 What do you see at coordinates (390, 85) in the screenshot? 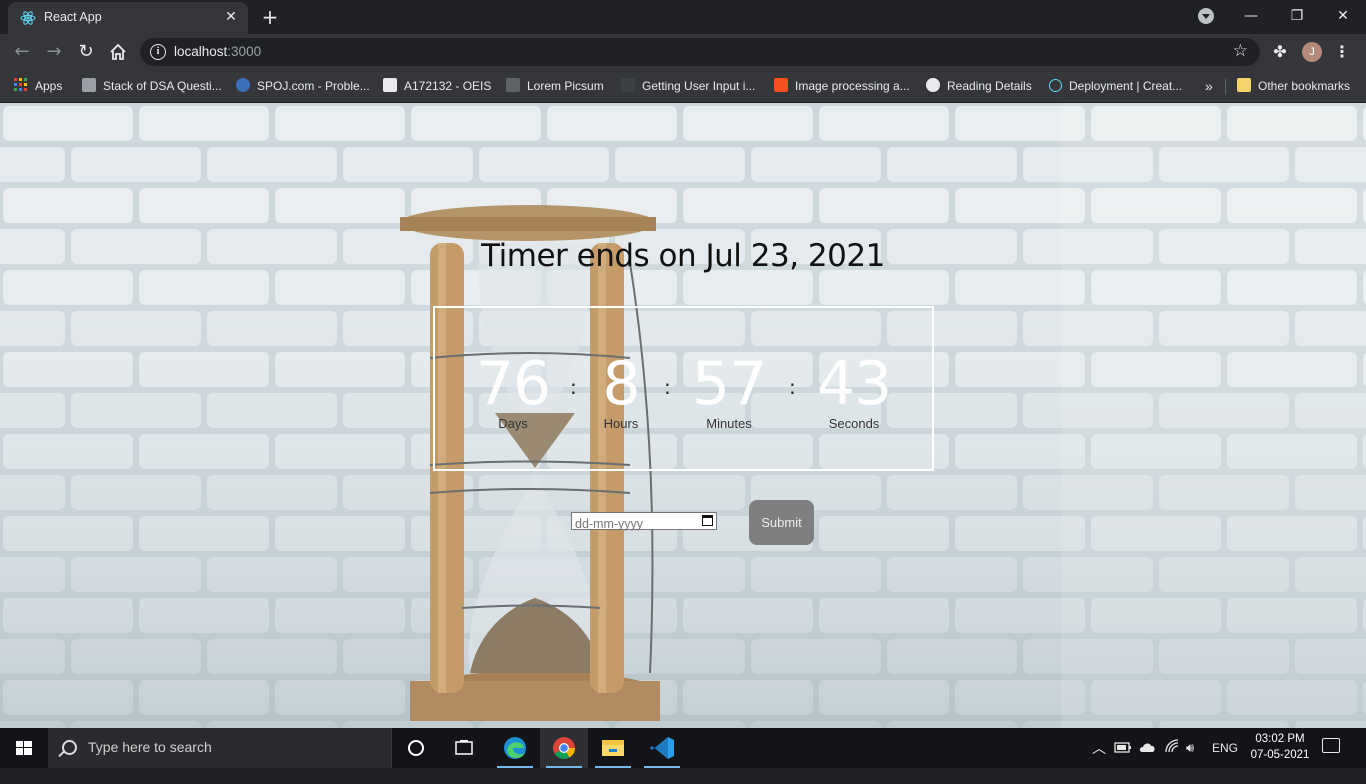
I see `oeis-icon` at bounding box center [390, 85].